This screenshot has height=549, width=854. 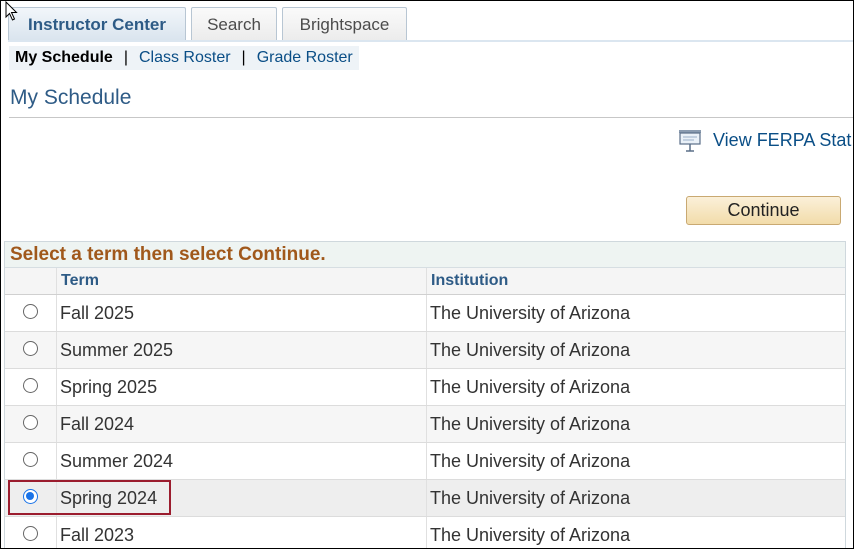 I want to click on grid-header: Term Institution, so click(x=425, y=281).